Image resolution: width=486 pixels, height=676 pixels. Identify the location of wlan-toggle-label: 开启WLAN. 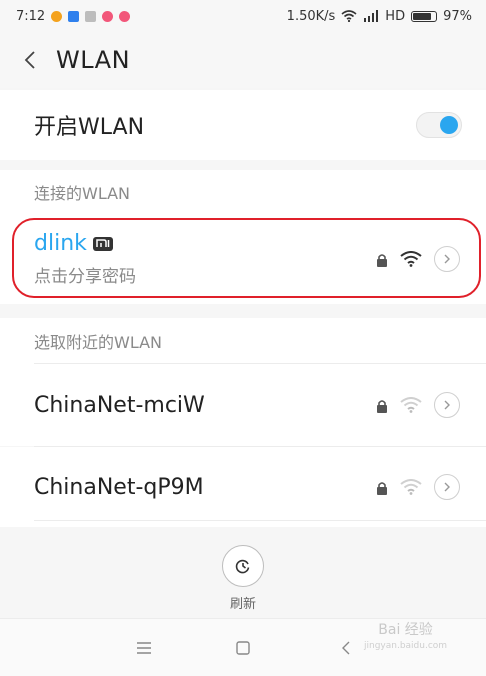
(89, 127).